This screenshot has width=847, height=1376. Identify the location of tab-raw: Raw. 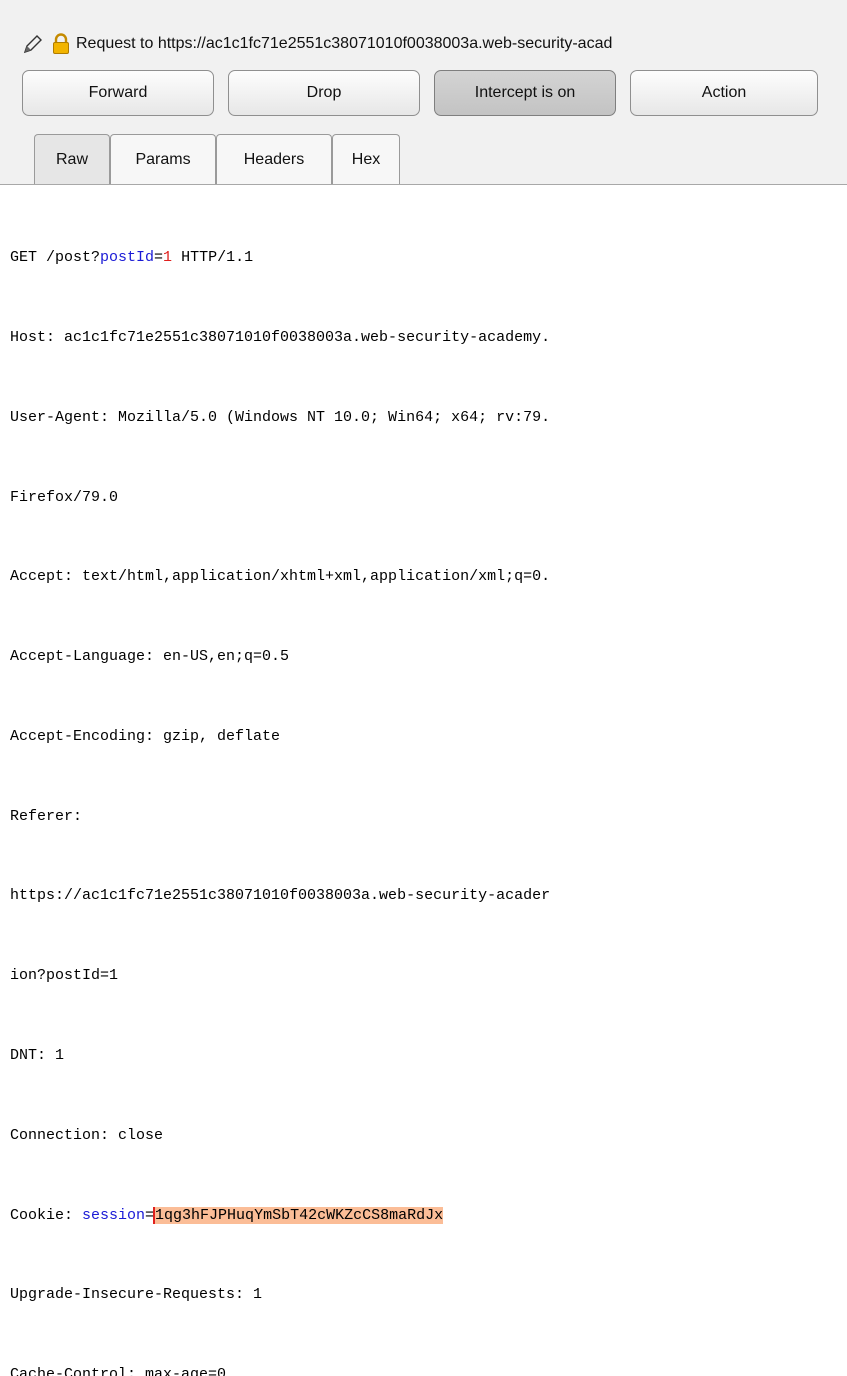
(72, 159).